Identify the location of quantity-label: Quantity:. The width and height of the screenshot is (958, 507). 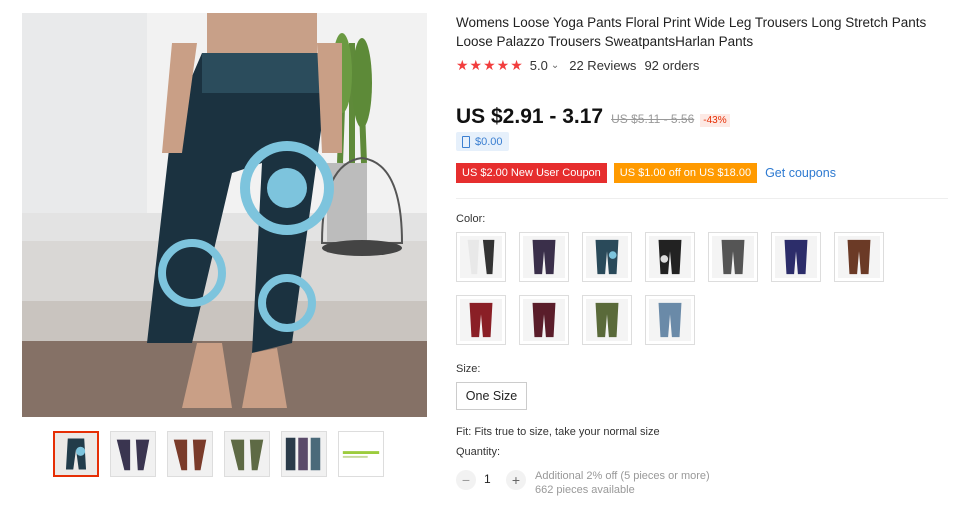
(478, 452).